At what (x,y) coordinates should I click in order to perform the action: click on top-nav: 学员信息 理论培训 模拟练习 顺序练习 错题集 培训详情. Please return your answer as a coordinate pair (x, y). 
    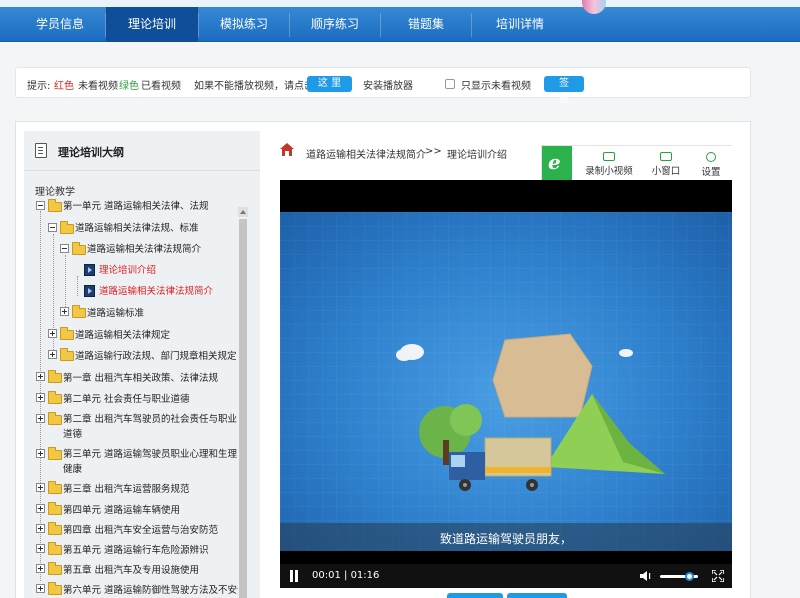
    Looking at the image, I should click on (400, 21).